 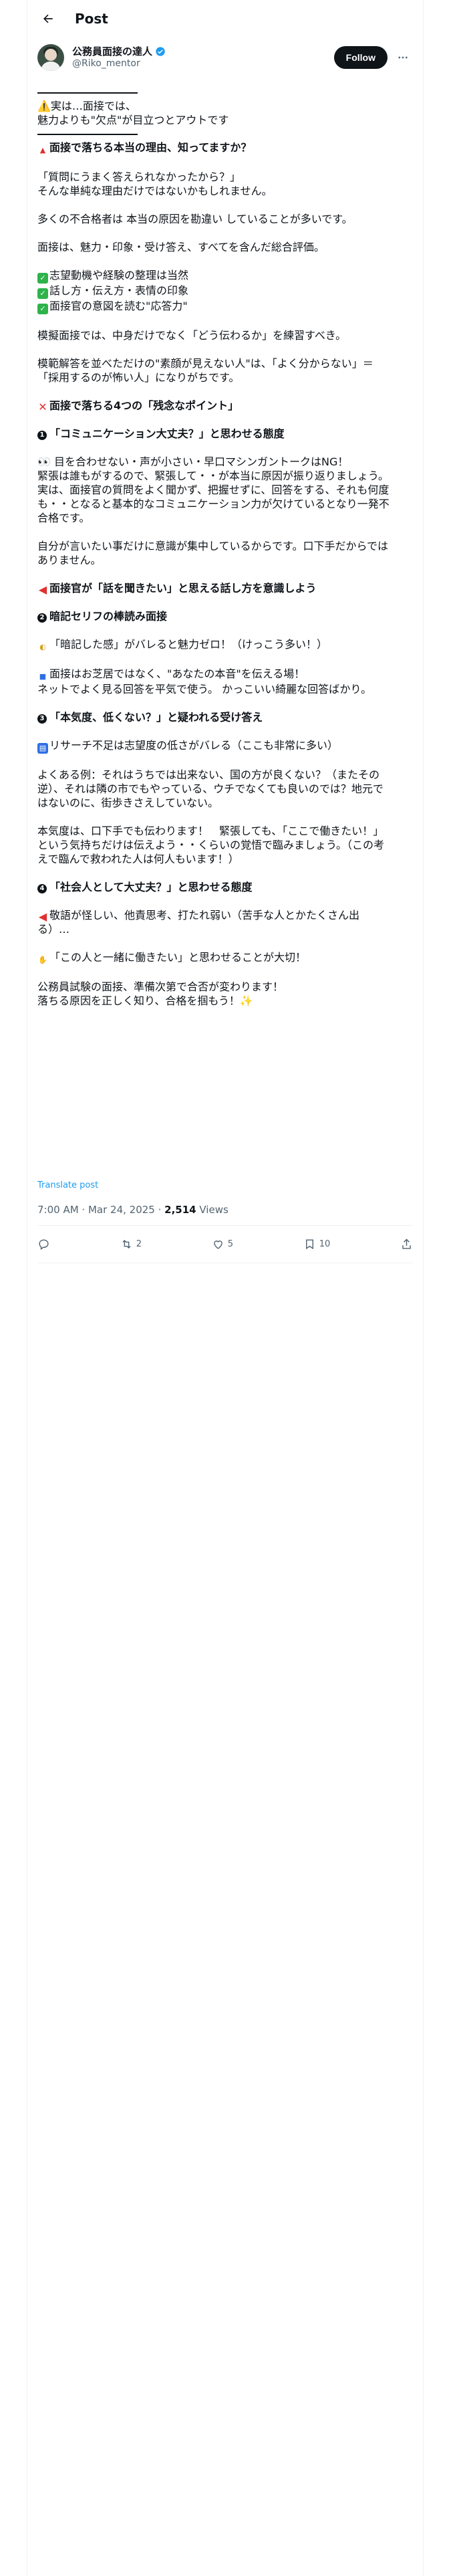 I want to click on back-arrow-icon, so click(x=48, y=18).